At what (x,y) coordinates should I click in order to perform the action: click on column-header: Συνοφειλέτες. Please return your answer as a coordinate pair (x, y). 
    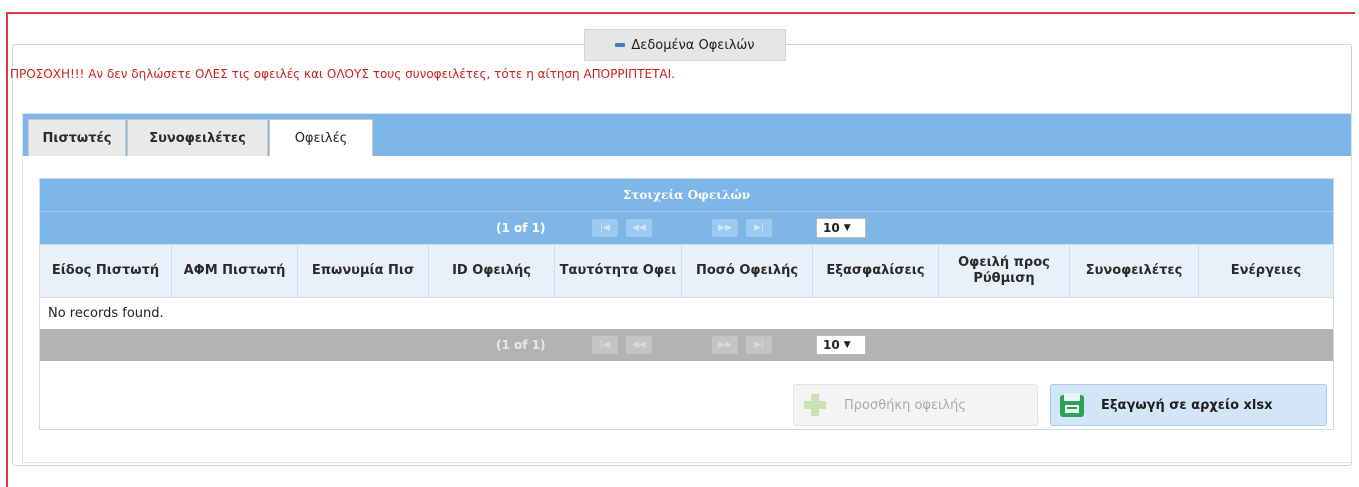
    Looking at the image, I should click on (1134, 271).